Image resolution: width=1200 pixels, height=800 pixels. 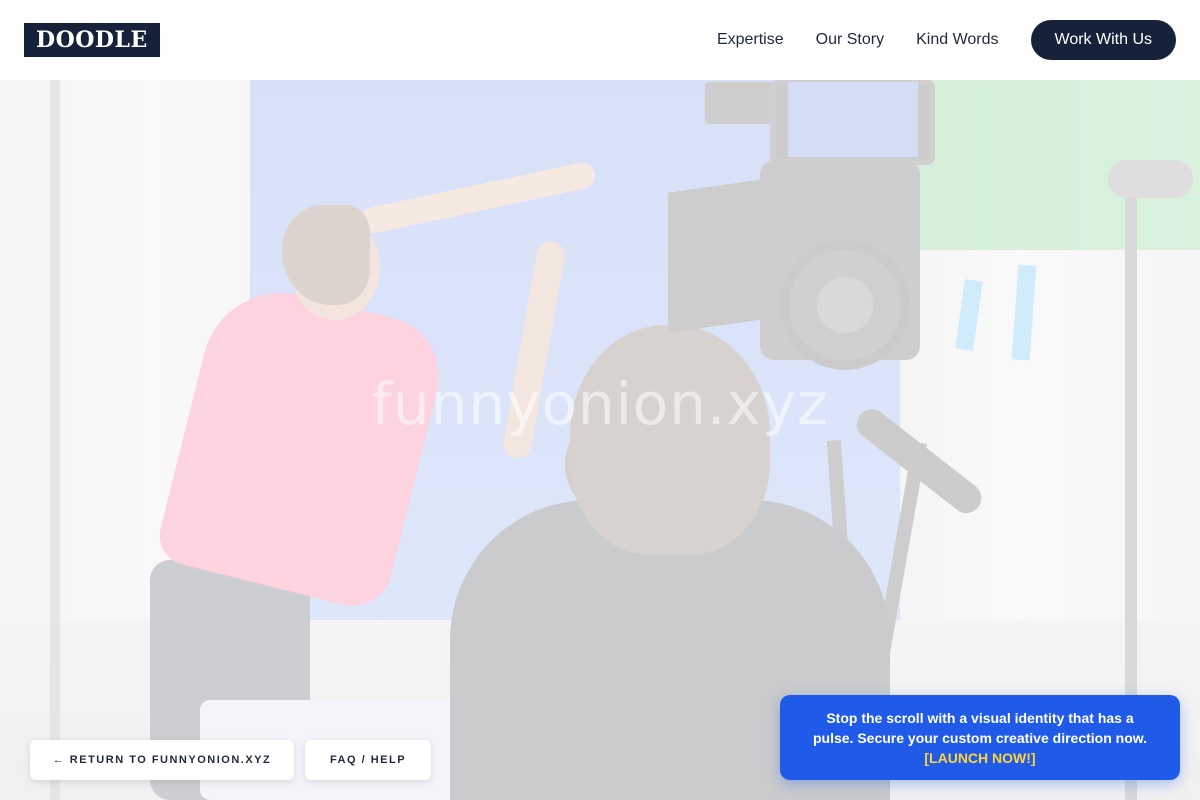 What do you see at coordinates (750, 40) in the screenshot?
I see `nav-link-expertise: Expertise` at bounding box center [750, 40].